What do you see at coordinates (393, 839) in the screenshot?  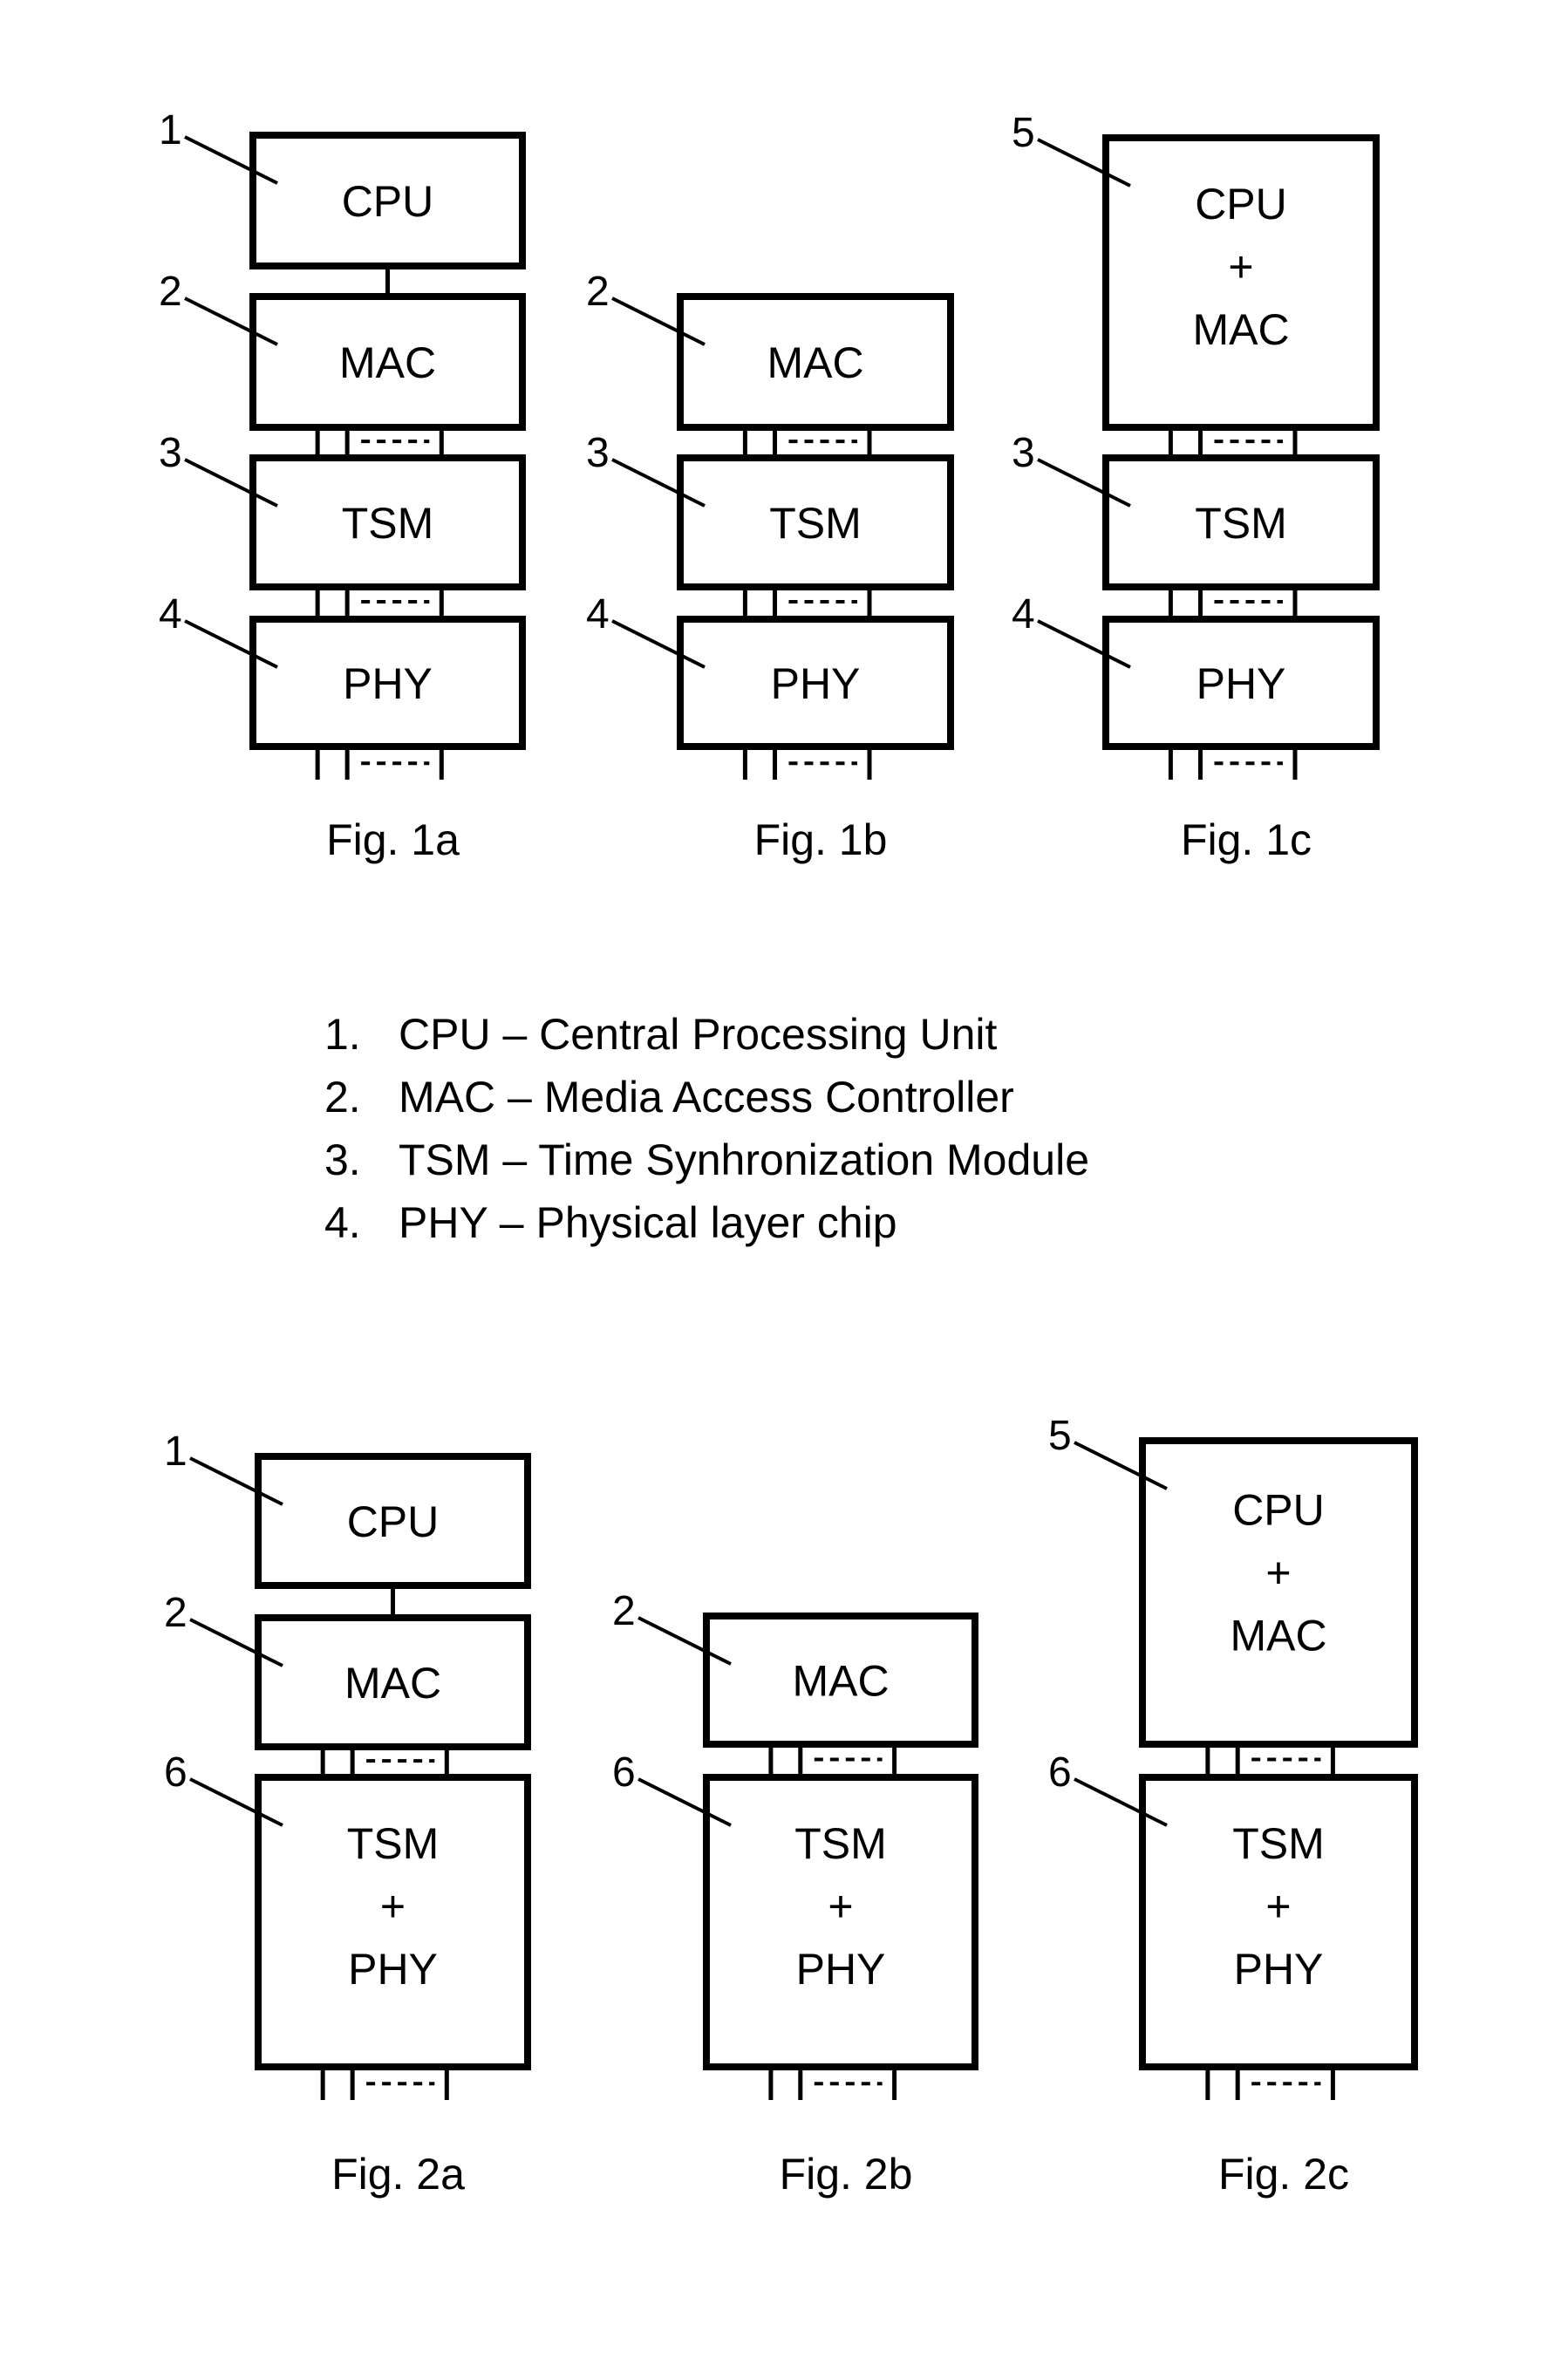 I see `figure-caption: Fig. 1a` at bounding box center [393, 839].